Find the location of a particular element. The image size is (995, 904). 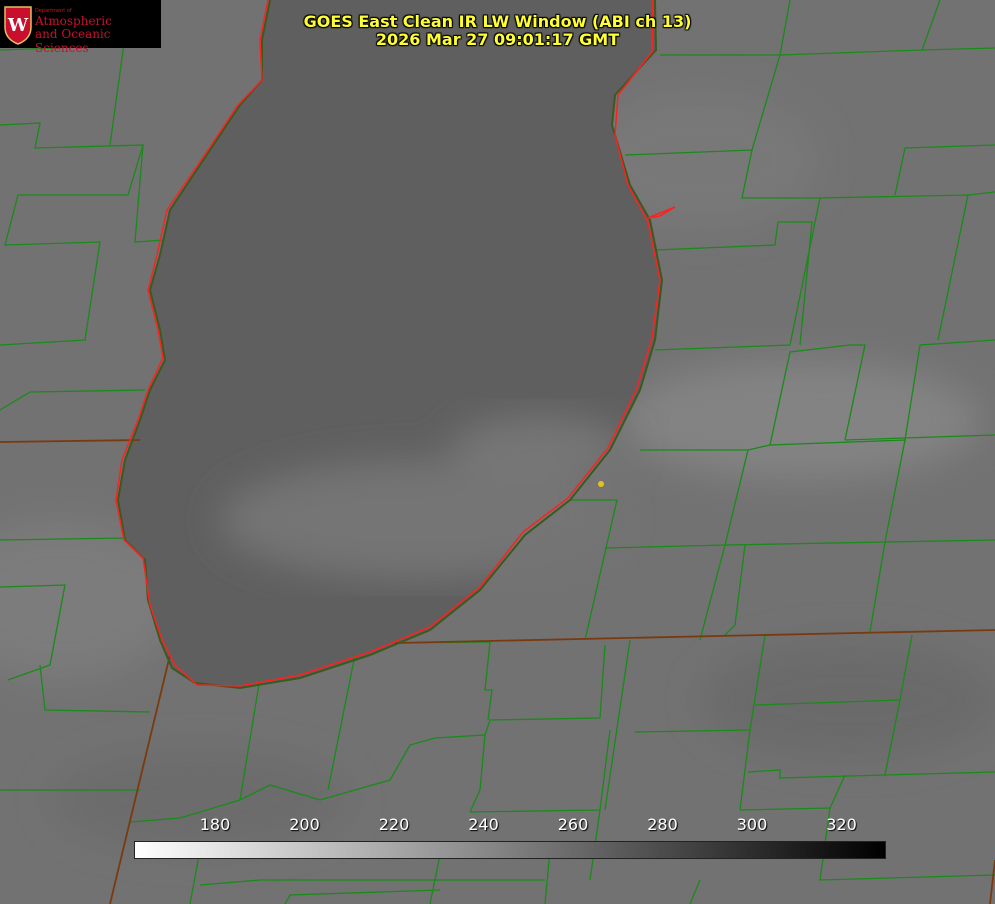

colorbar-tick-label: 200 is located at coordinates (304, 824).